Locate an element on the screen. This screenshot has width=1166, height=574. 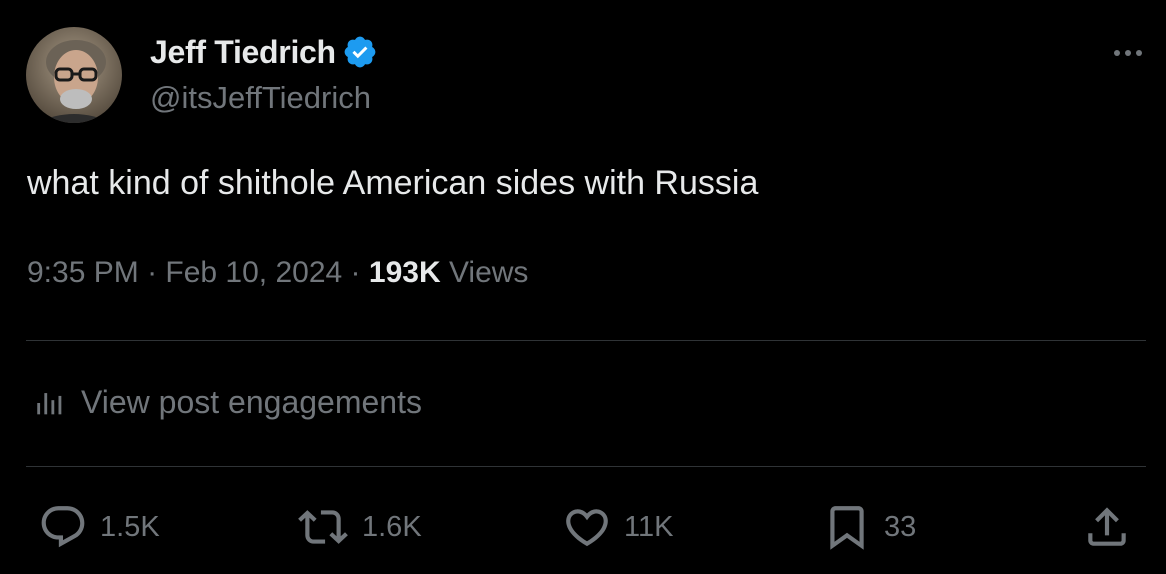
repost-icon is located at coordinates (323, 527).